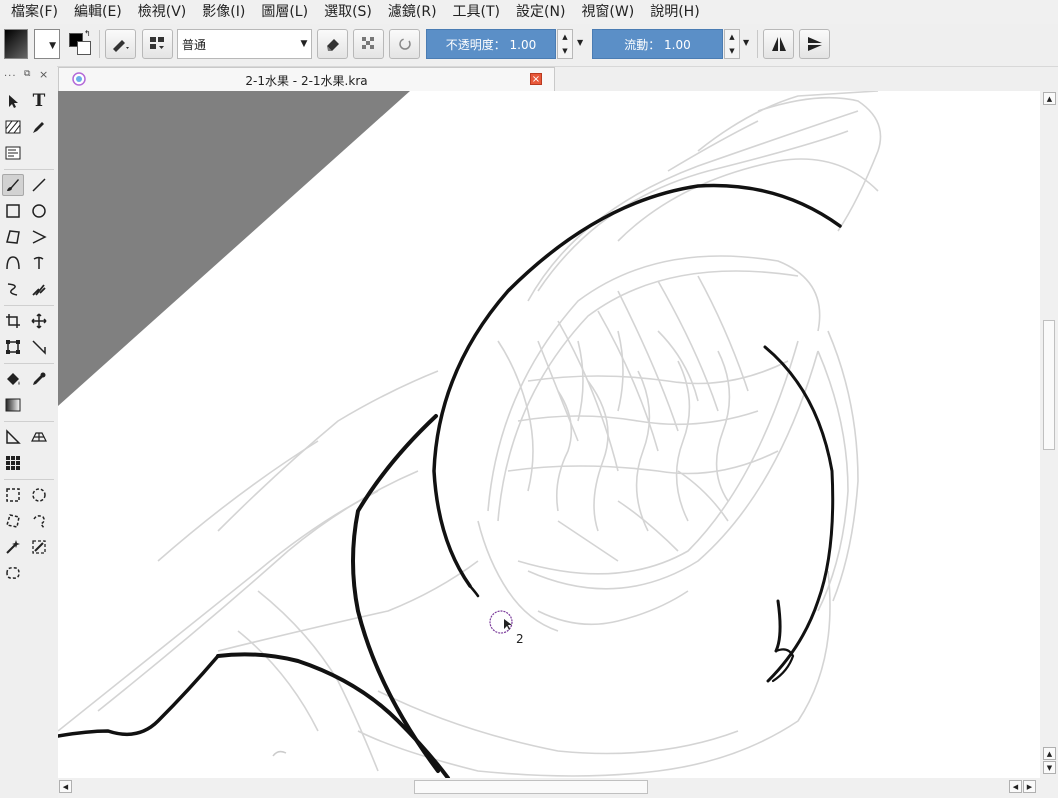 This screenshot has width=1058, height=798. What do you see at coordinates (16, 44) in the screenshot?
I see `gradient-swatch-icon` at bounding box center [16, 44].